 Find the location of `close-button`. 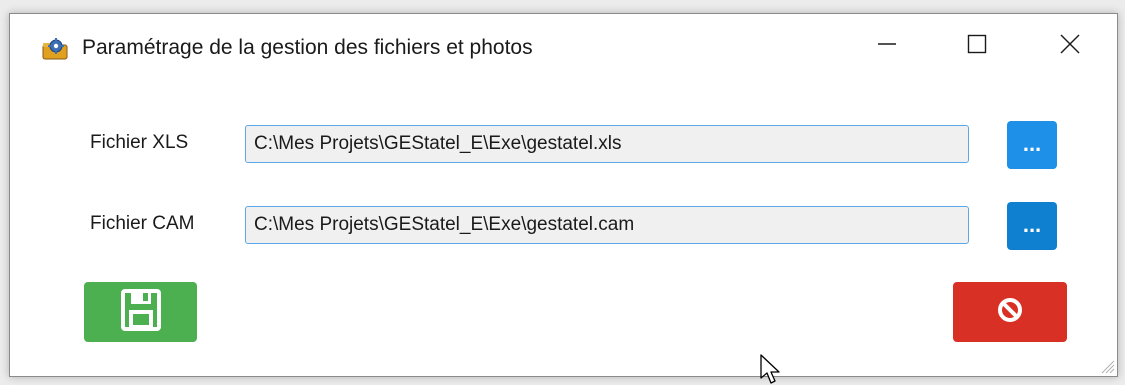

close-button is located at coordinates (1070, 46).